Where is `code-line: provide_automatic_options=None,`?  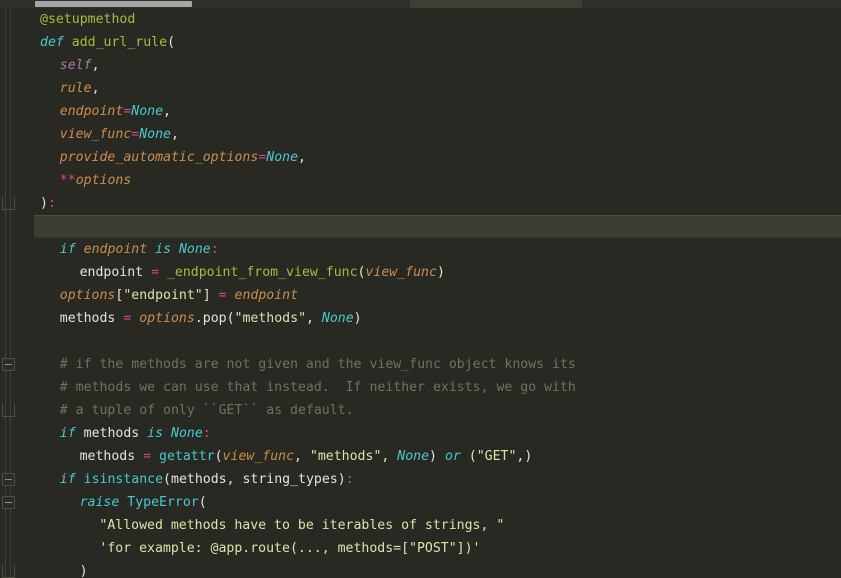 code-line: provide_automatic_options=None, is located at coordinates (420, 157).